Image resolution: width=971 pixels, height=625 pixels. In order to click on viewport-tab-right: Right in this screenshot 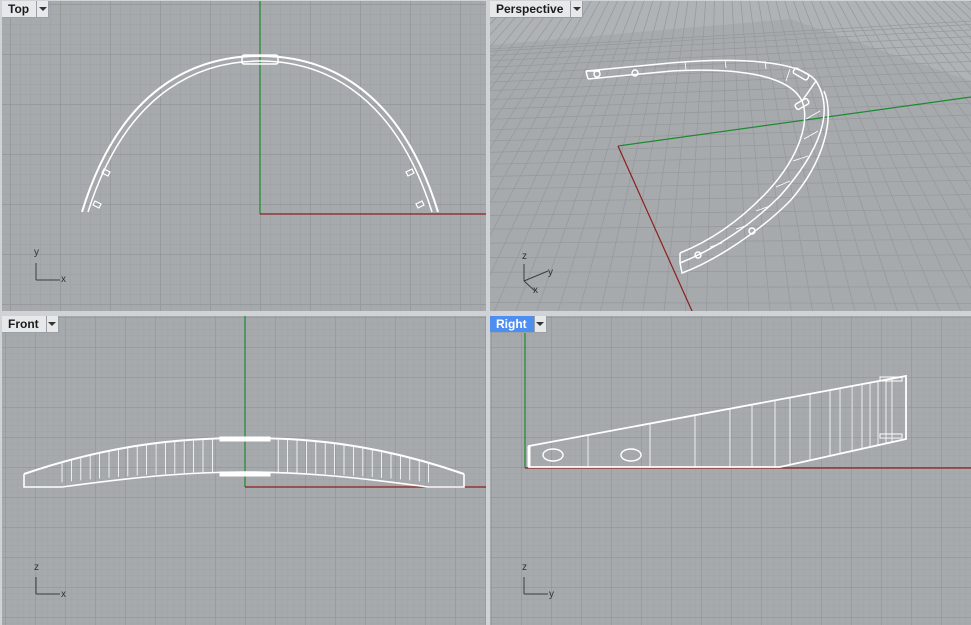, I will do `click(518, 324)`.